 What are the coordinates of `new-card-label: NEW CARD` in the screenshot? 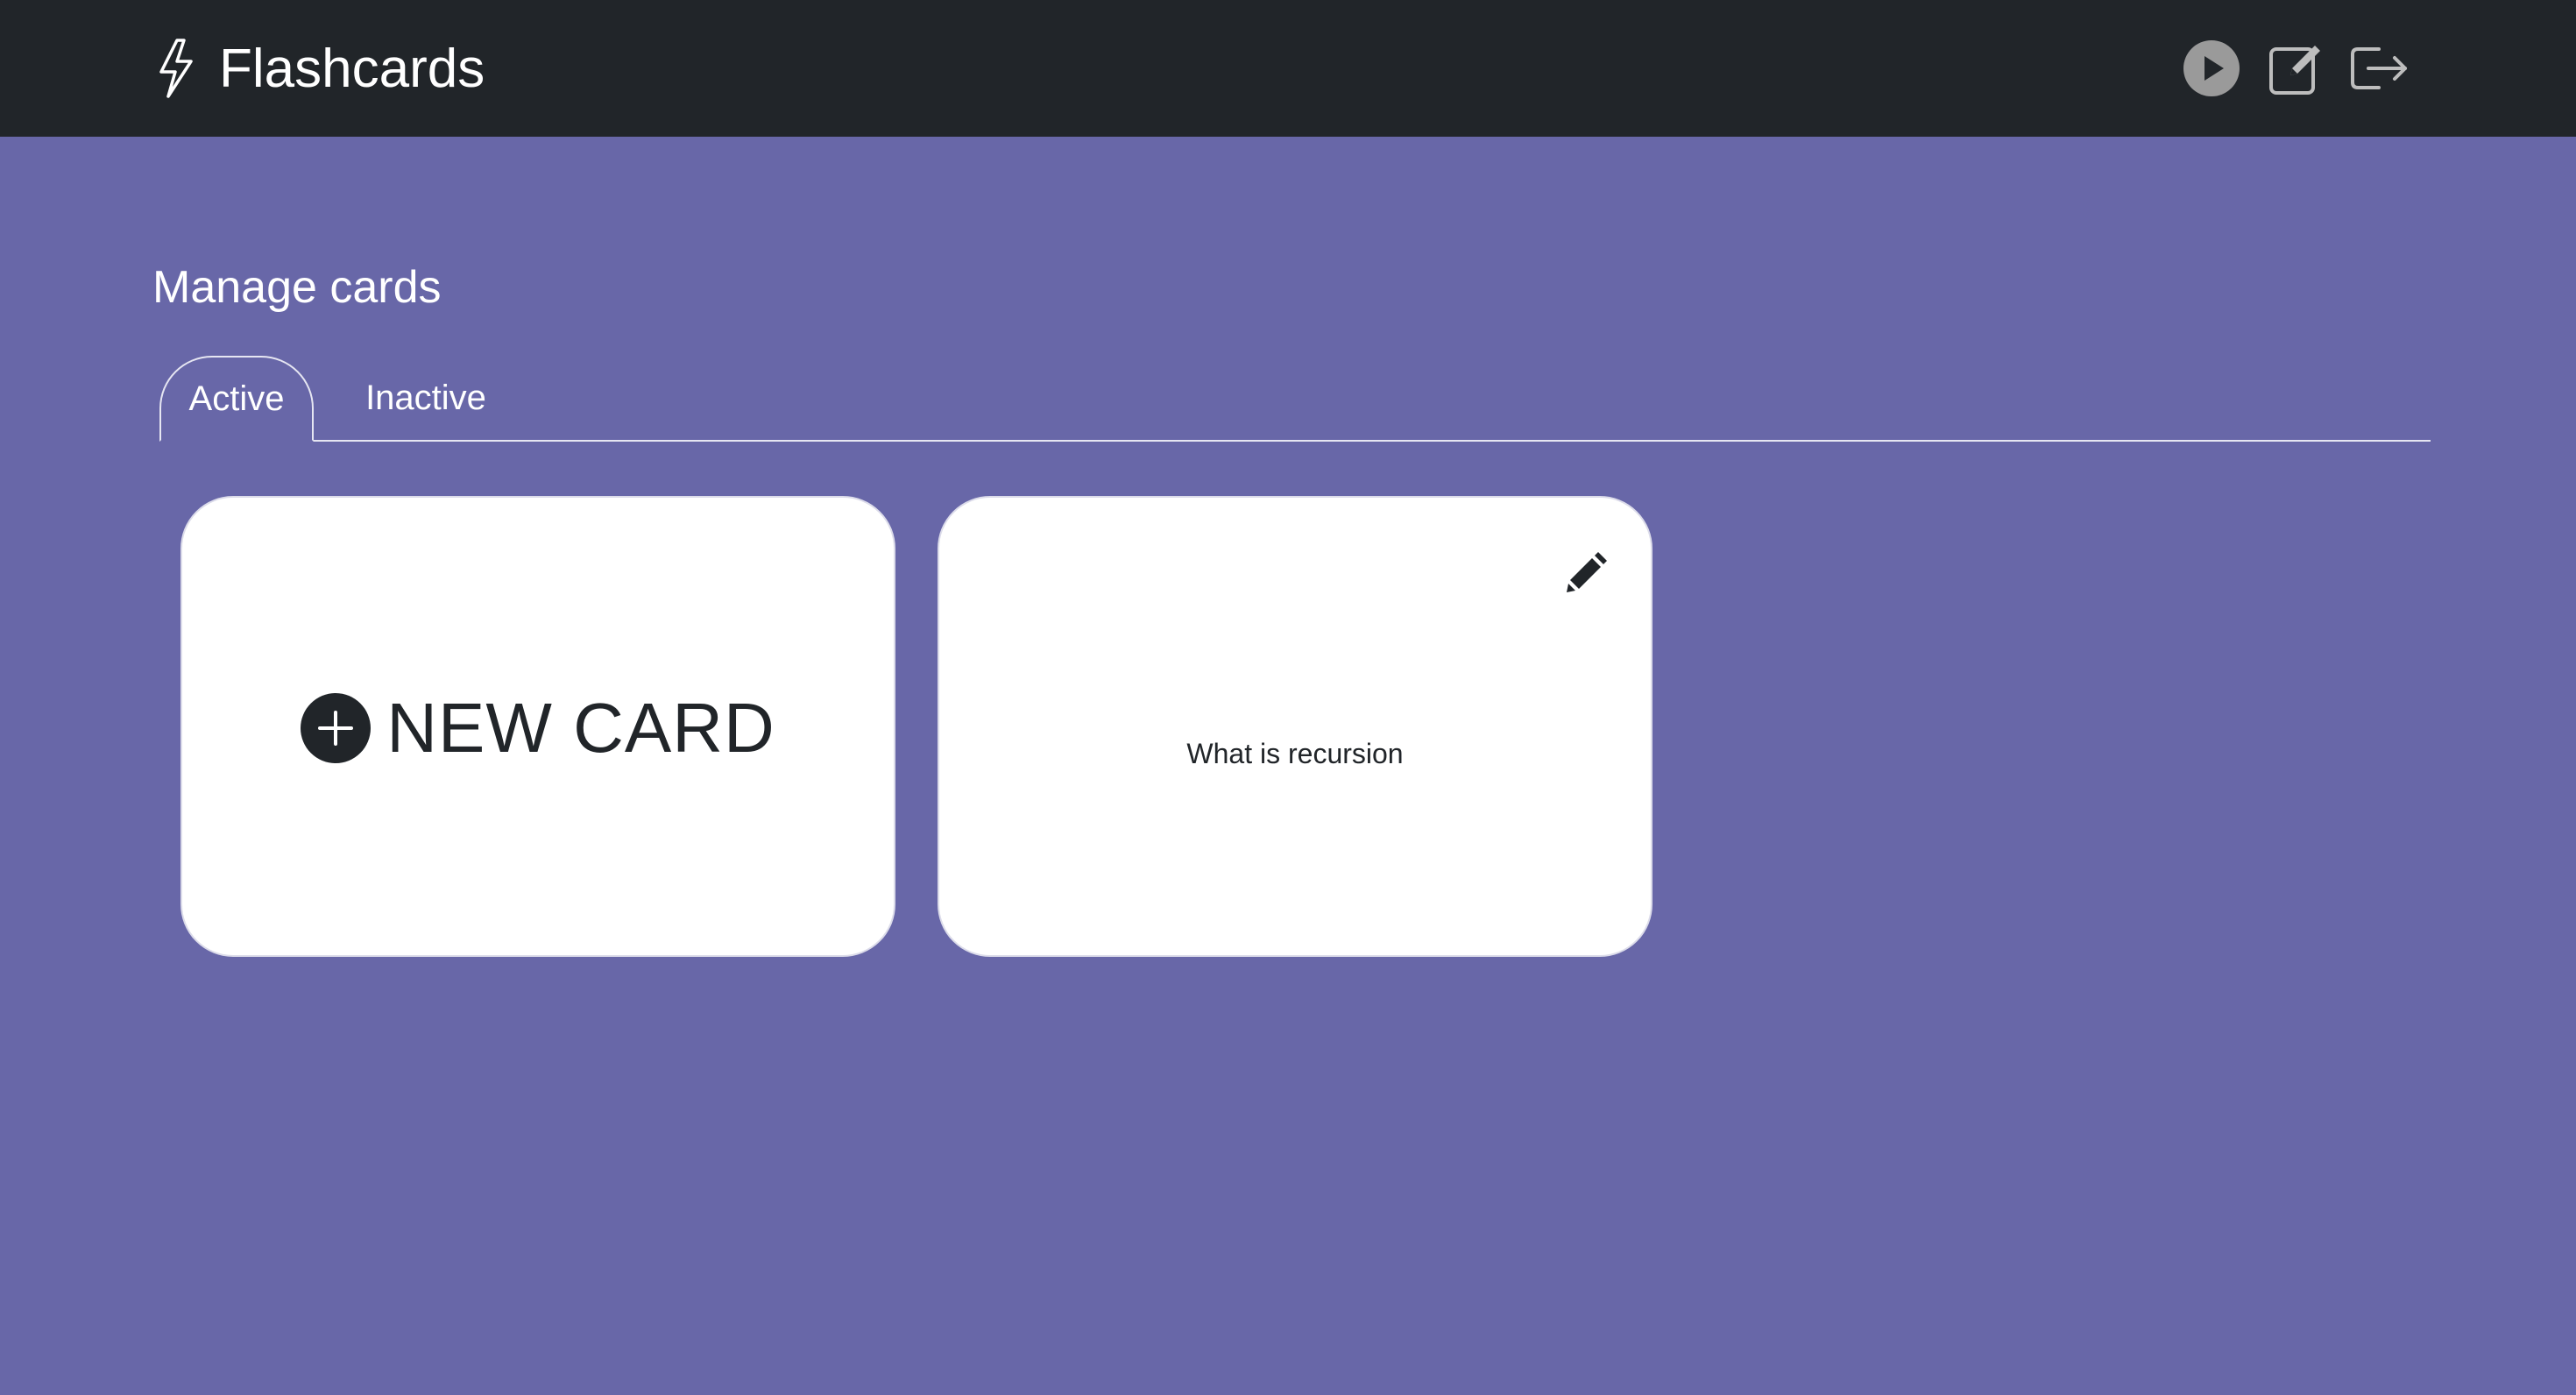 It's located at (580, 728).